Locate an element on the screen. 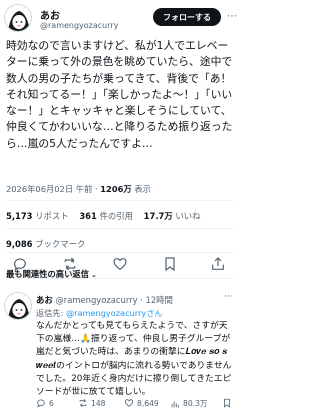 This screenshot has width=320, height=418. reply-views-count: 80.3万 is located at coordinates (195, 403).